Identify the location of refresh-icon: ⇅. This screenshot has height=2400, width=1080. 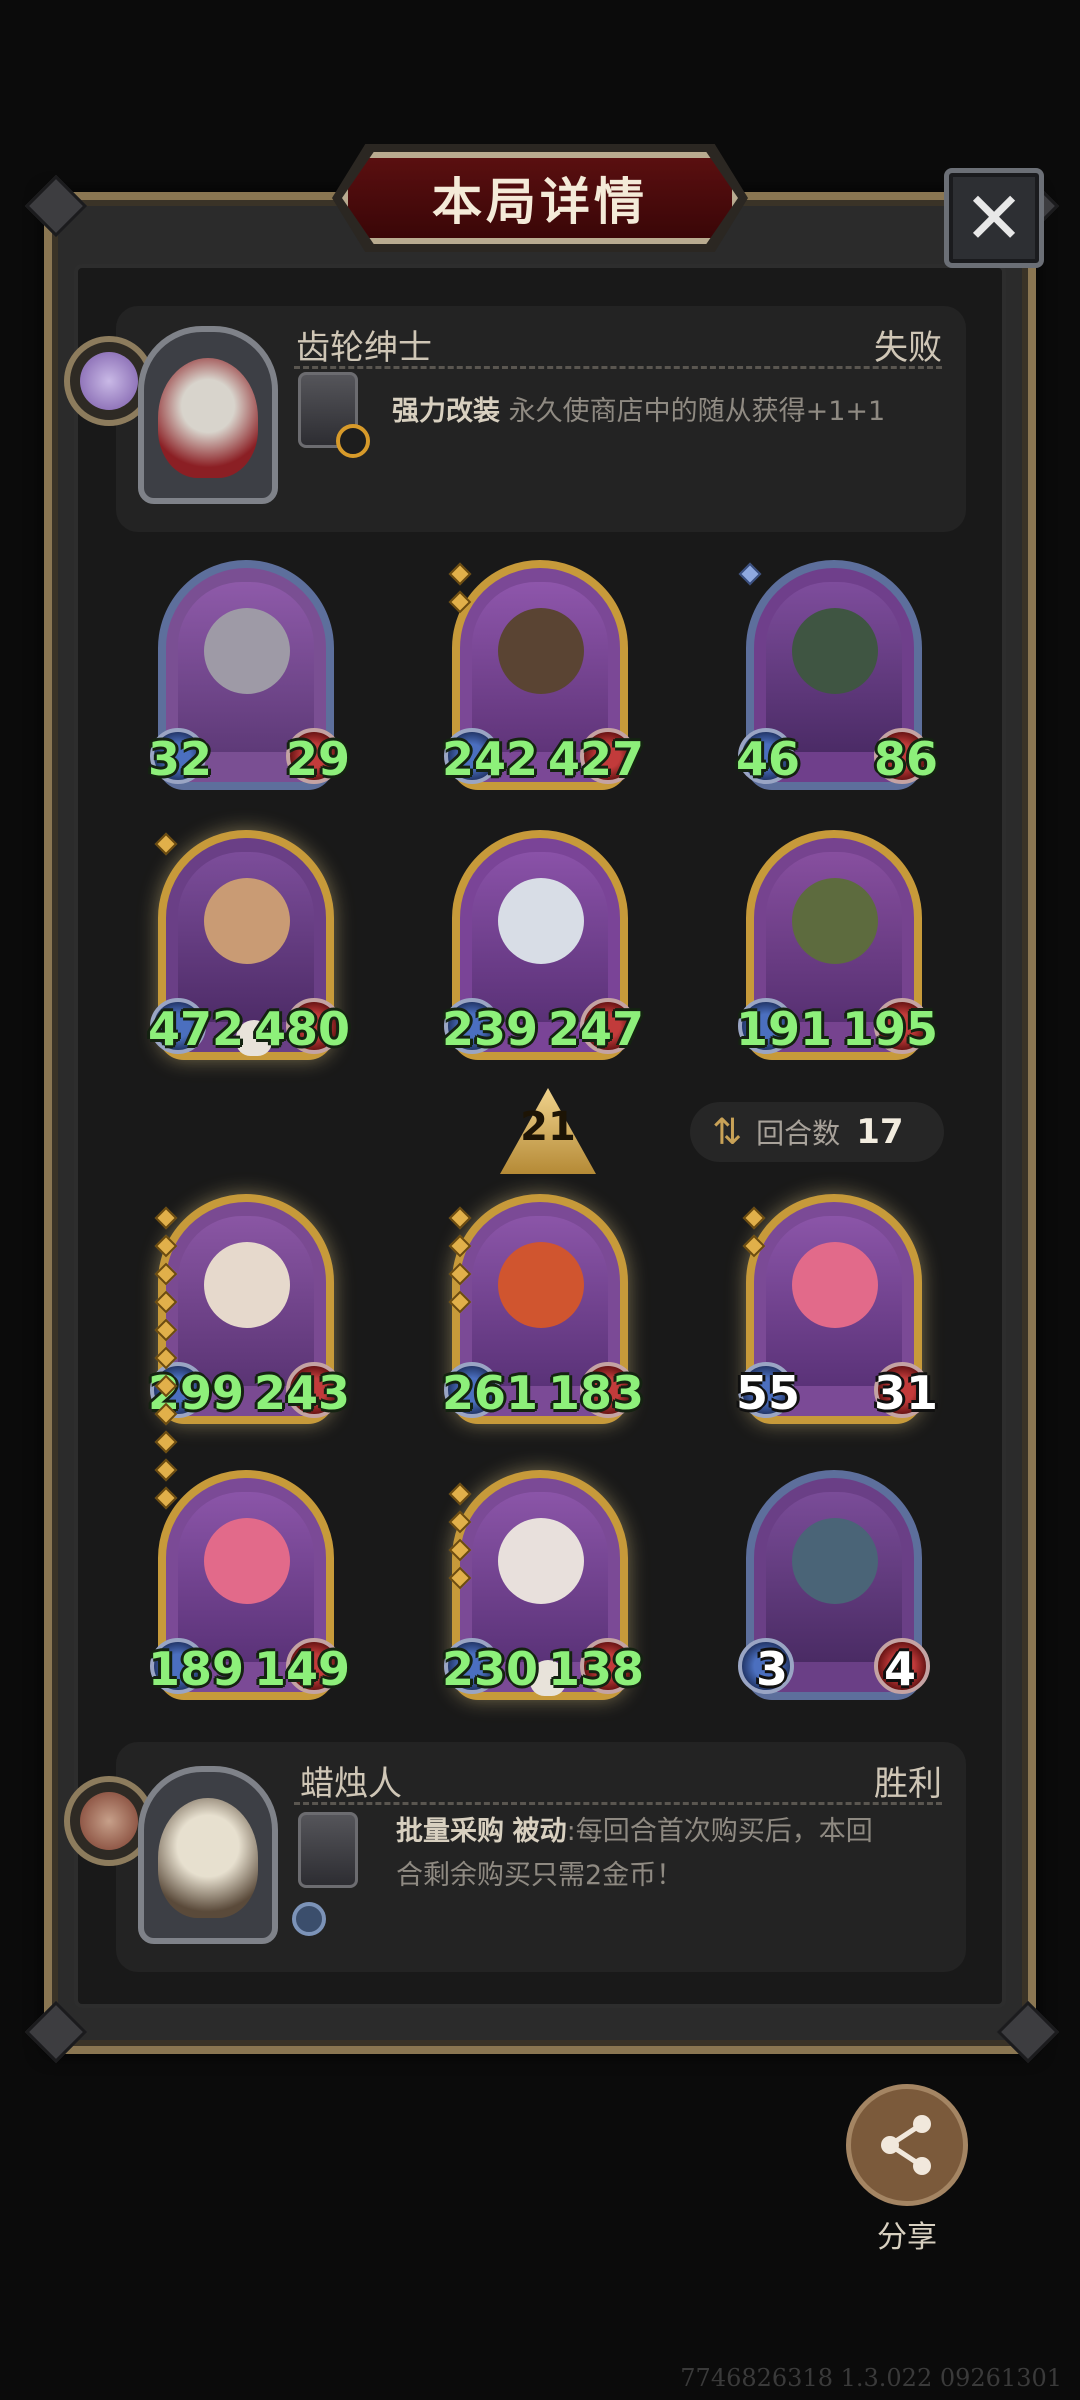
(727, 1132).